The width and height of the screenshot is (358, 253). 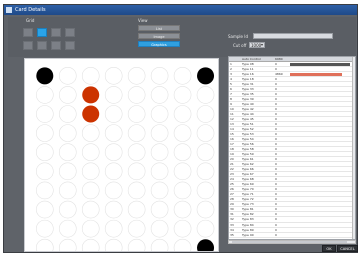 I want to click on view-list-button: List, so click(x=159, y=28).